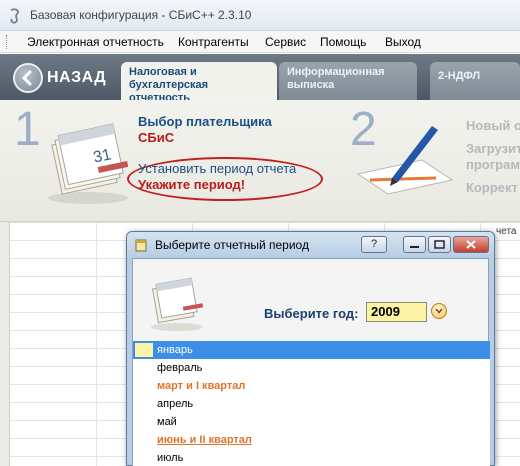  I want to click on year-dropdown-button, so click(439, 311).